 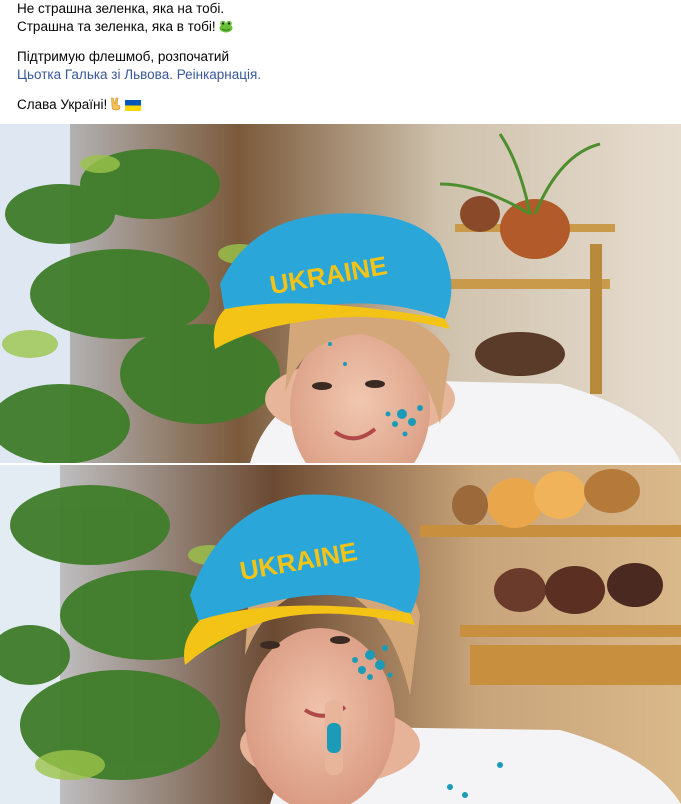 What do you see at coordinates (123, 56) in the screenshot?
I see `support-line: Підтримую флешмоб, розпочатий` at bounding box center [123, 56].